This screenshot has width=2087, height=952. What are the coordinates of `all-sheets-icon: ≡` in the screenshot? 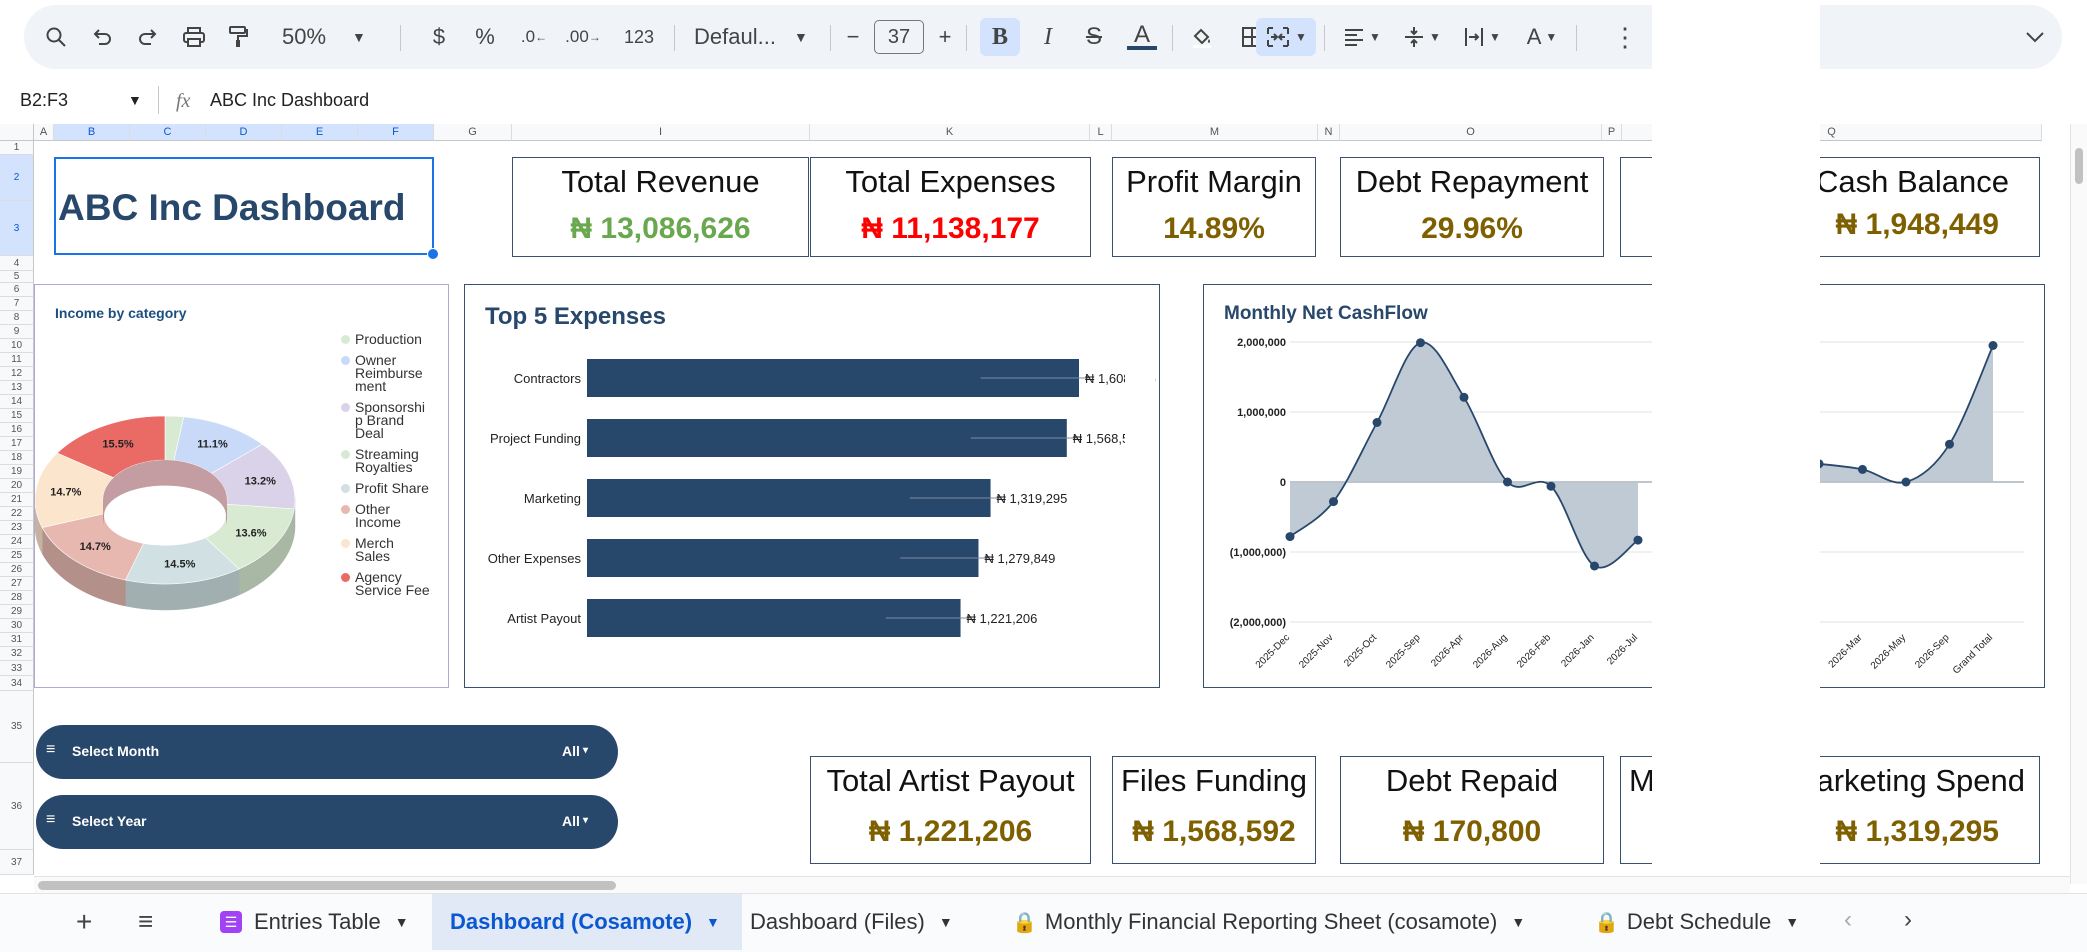 It's located at (145, 921).